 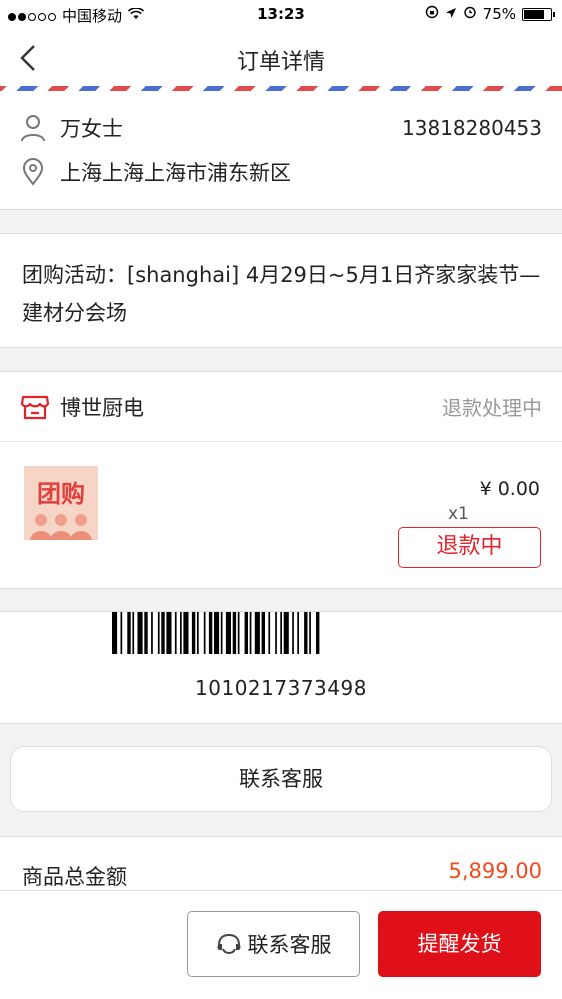 I want to click on recipient-name: 万女士, so click(x=91, y=129).